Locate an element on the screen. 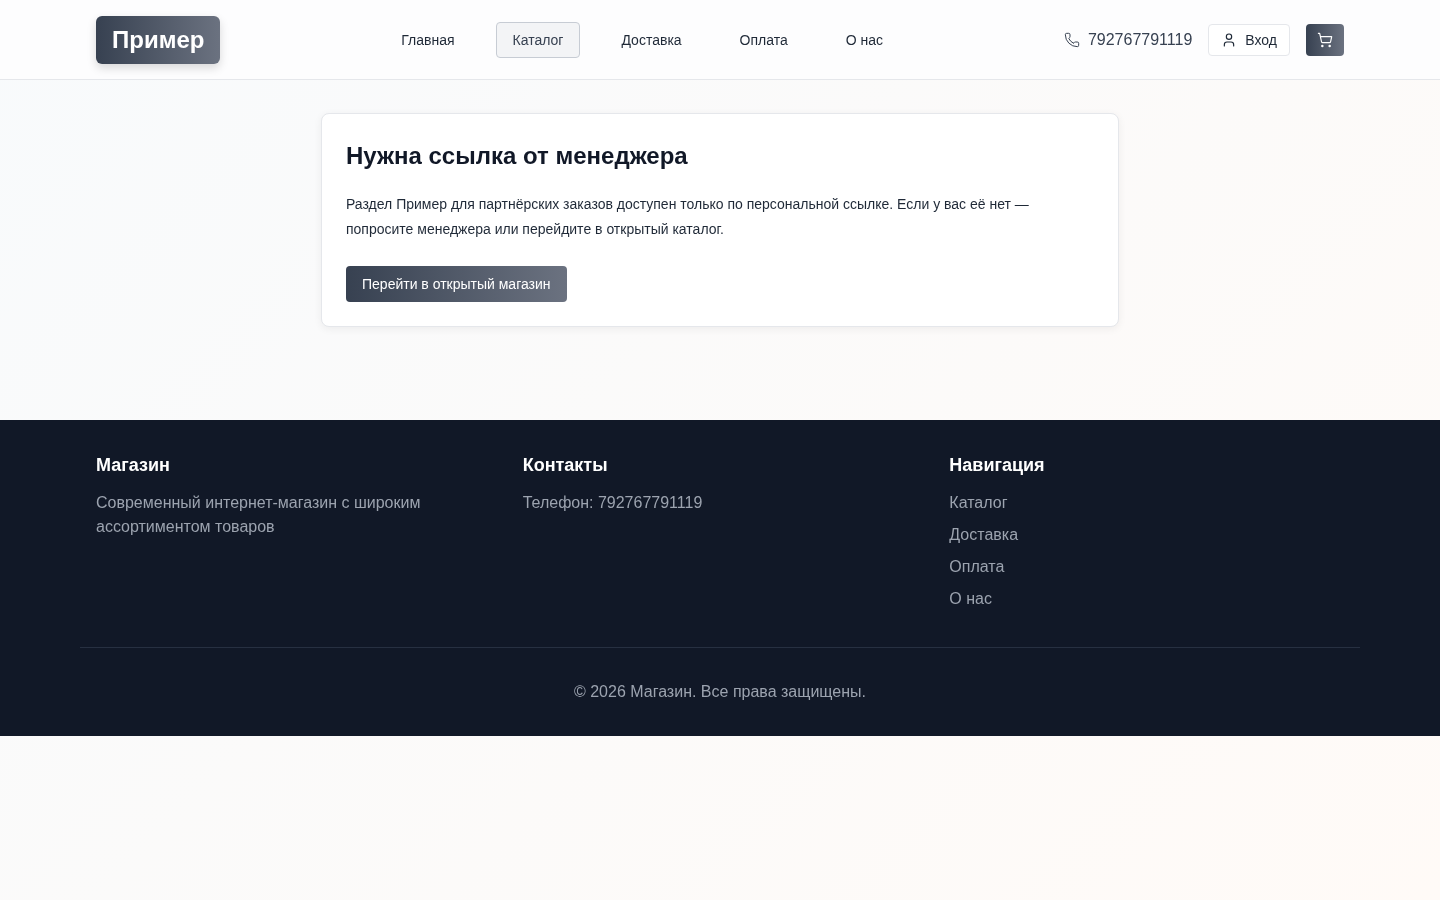 This screenshot has height=900, width=1440. nav-link: Главная is located at coordinates (428, 39).